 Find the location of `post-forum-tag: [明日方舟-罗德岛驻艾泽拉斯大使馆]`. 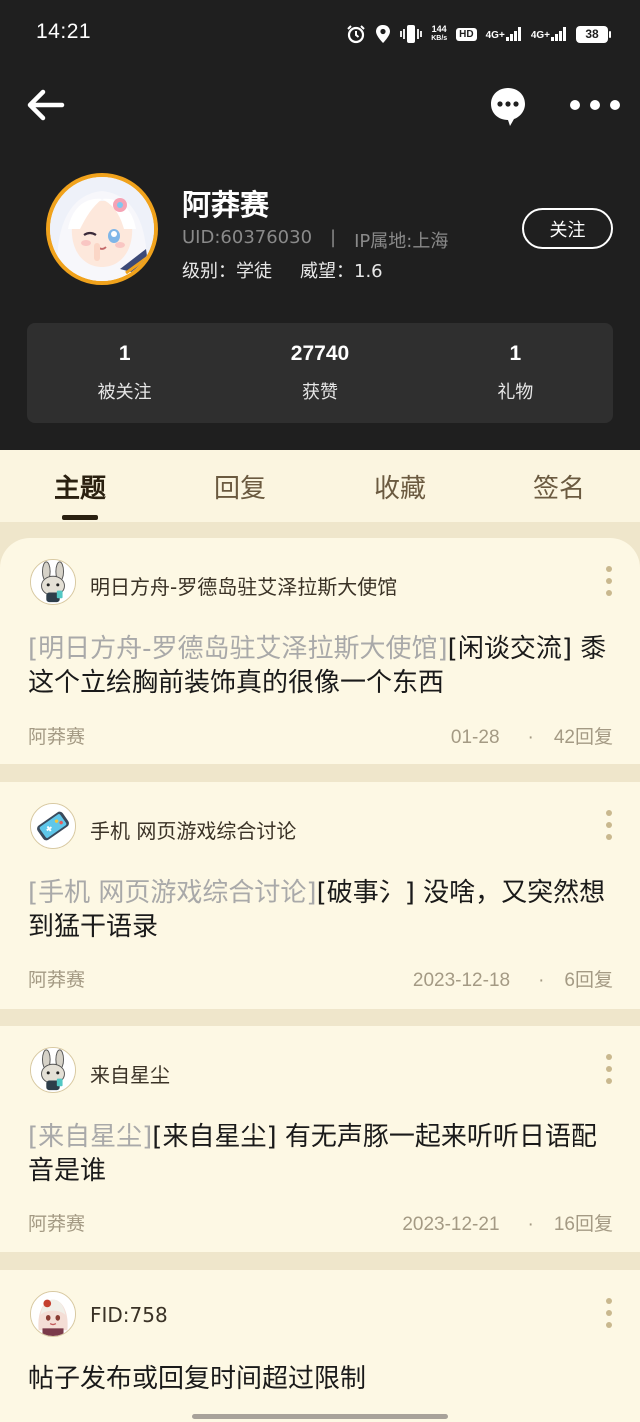

post-forum-tag: [明日方舟-罗德岛驻艾泽拉斯大使馆] is located at coordinates (238, 649).